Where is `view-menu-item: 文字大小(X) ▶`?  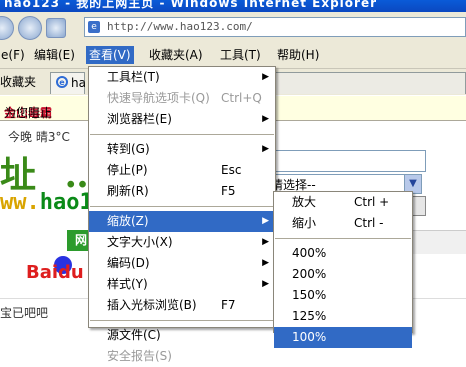
view-menu-item: 文字大小(X) ▶ is located at coordinates (182, 242).